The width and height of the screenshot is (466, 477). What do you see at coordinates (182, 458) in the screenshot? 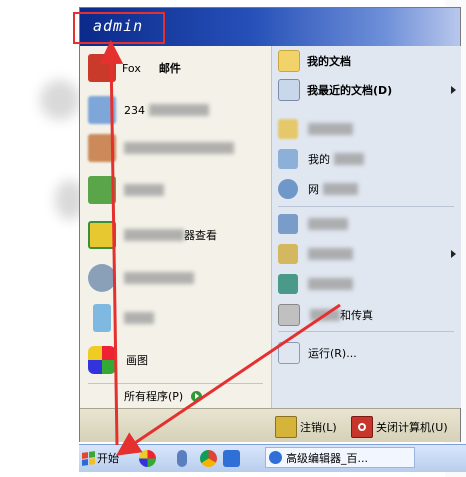
I see `quicklaunch-person-icon` at bounding box center [182, 458].